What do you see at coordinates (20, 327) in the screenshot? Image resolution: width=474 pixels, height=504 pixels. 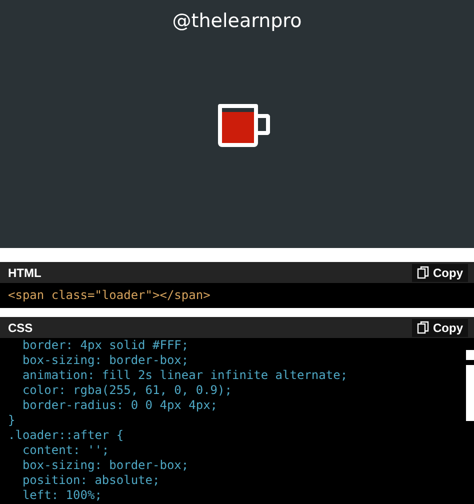 I see `panel-title: CSS` at bounding box center [20, 327].